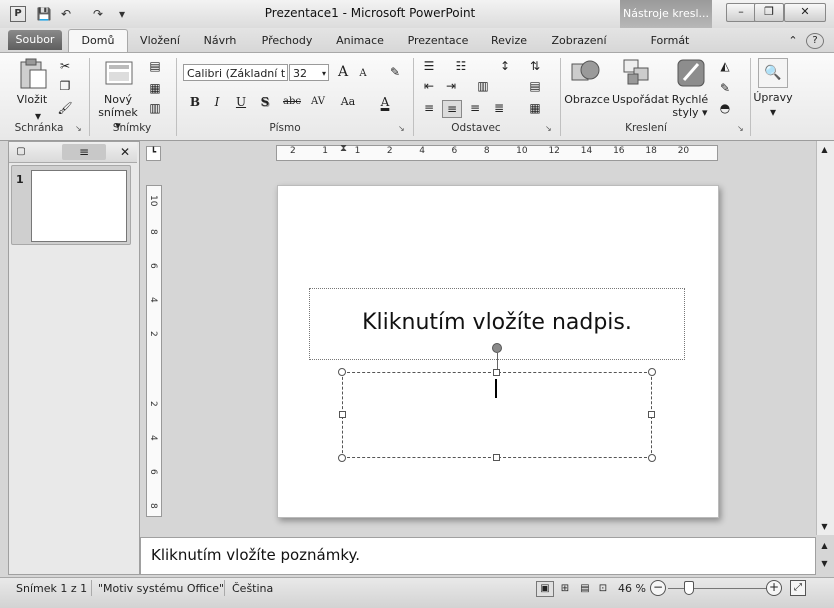  I want to click on arrange-icon, so click(638, 74).